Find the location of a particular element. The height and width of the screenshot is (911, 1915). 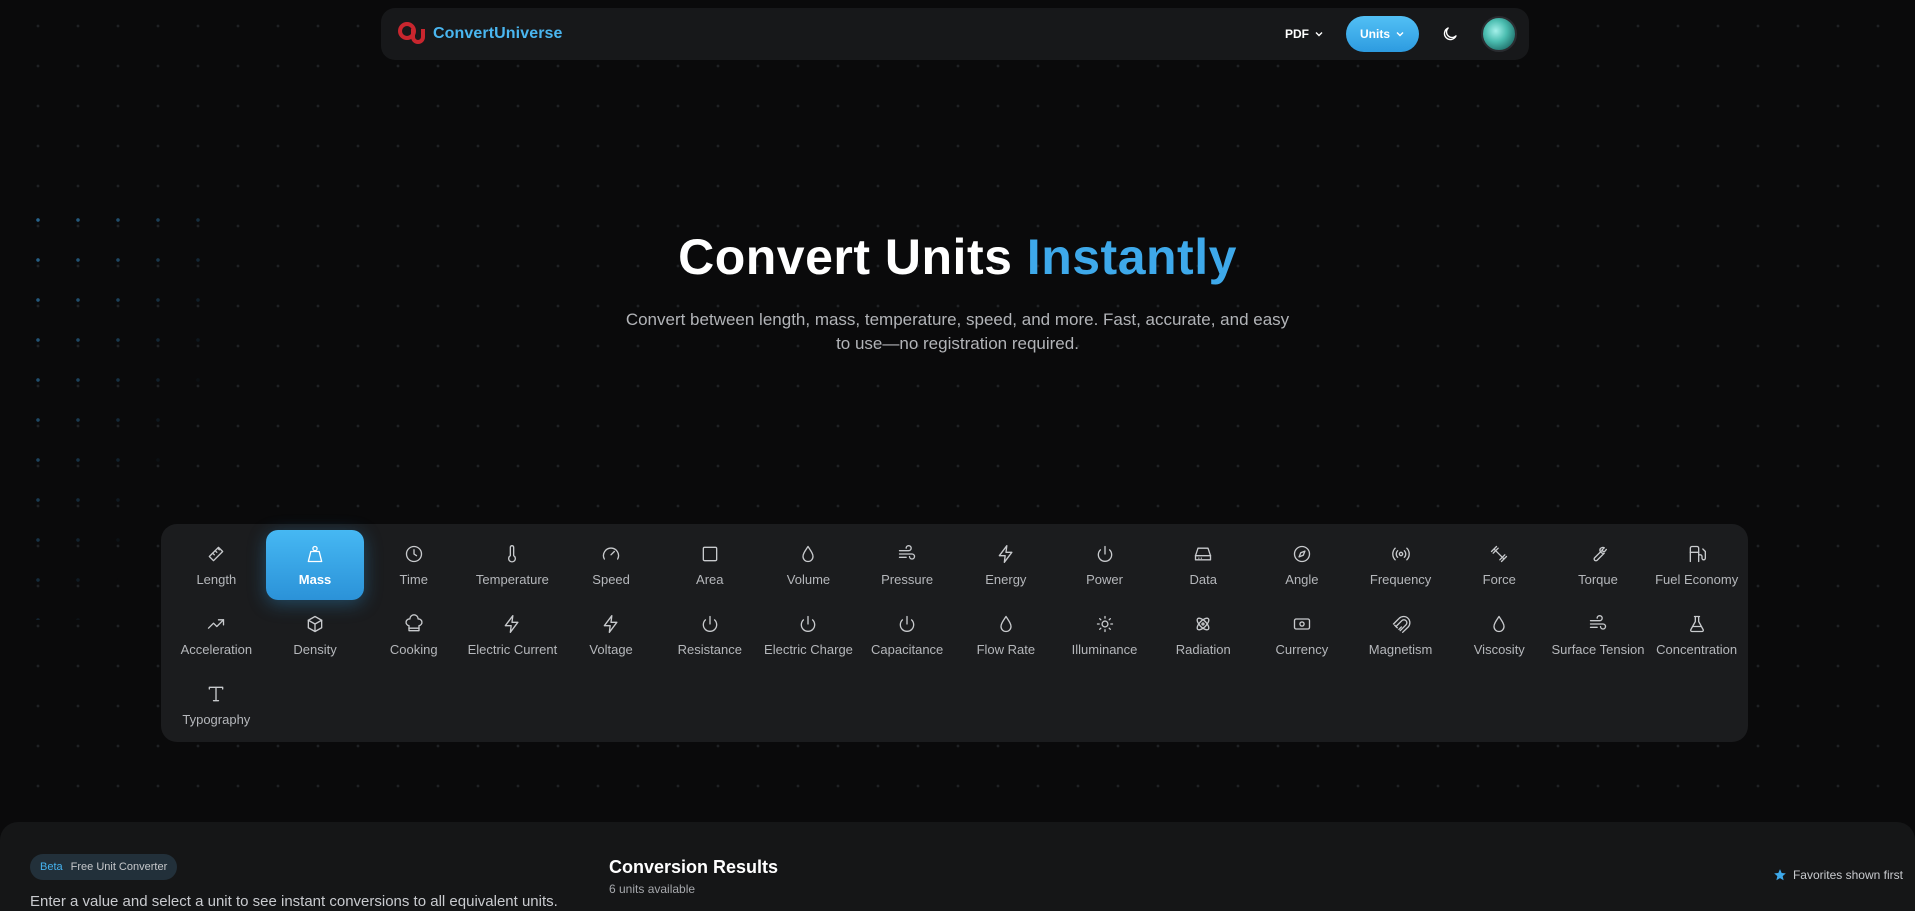

category-data: Data is located at coordinates (1203, 565).